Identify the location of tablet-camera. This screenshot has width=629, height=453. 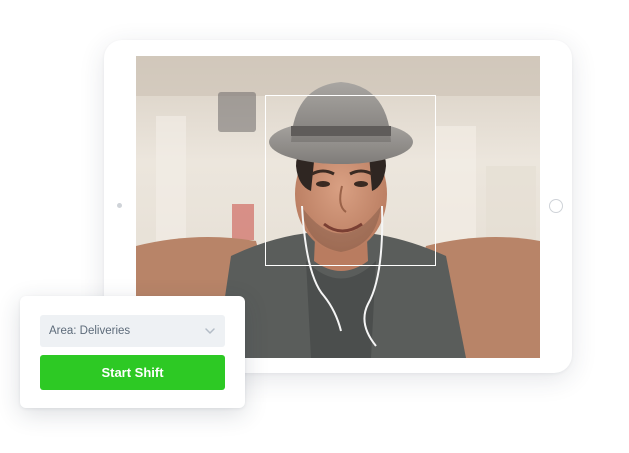
(119, 205).